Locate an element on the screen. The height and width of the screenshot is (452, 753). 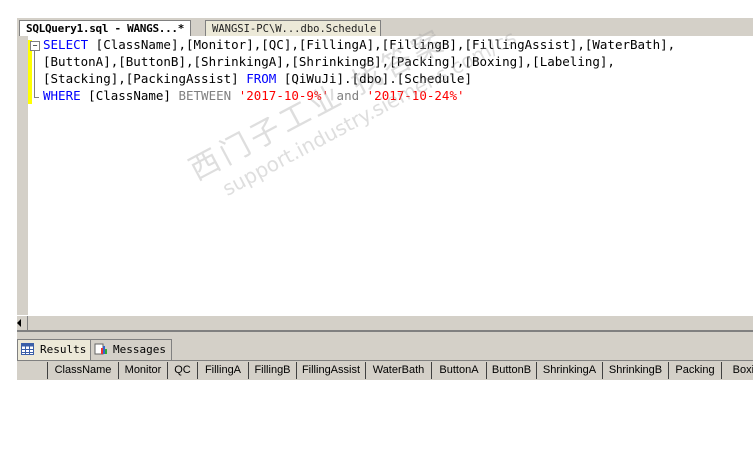
code-token: BETWEEN is located at coordinates (205, 95).